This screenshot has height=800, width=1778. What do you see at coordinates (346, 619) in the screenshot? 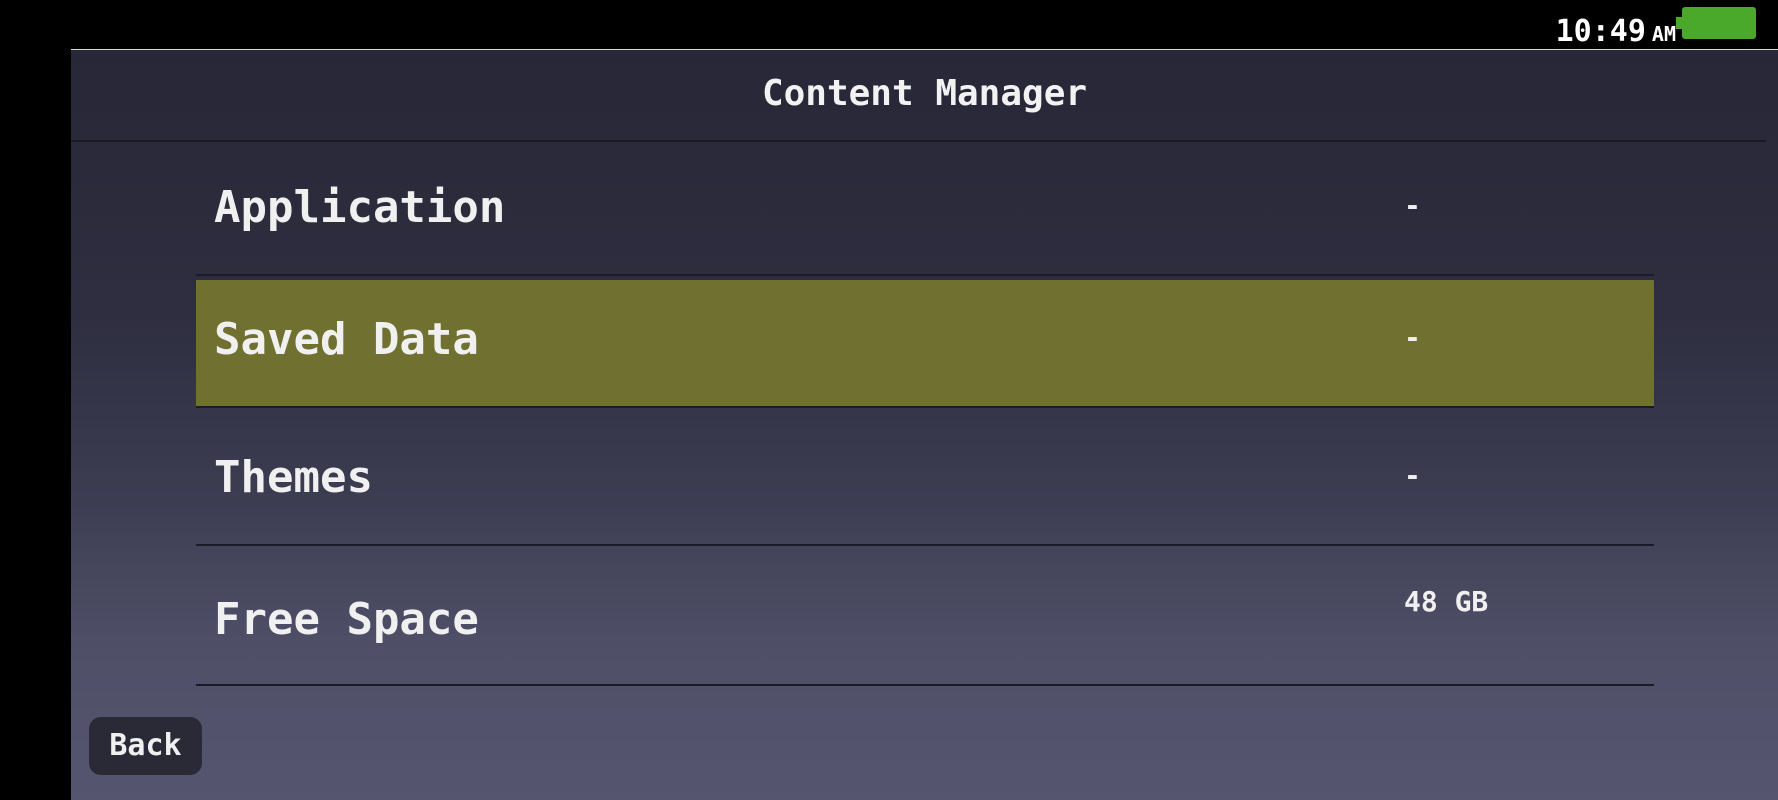
I see `menu-item-label: Free Space` at bounding box center [346, 619].